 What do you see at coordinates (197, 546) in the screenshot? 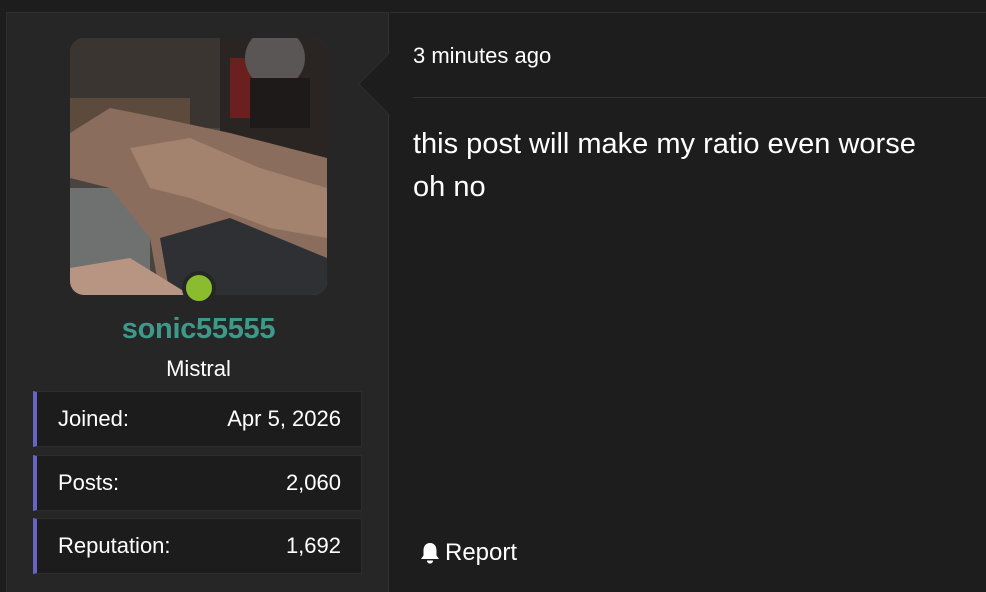
I see `stat-reputation: Reputation: 1,692` at bounding box center [197, 546].